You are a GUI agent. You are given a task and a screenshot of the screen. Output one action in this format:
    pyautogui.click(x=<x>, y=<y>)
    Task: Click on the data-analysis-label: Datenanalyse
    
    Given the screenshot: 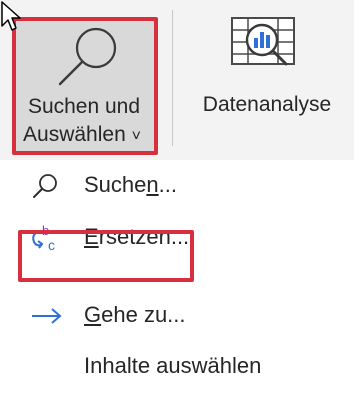 What is the action you would take?
    pyautogui.click(x=267, y=104)
    